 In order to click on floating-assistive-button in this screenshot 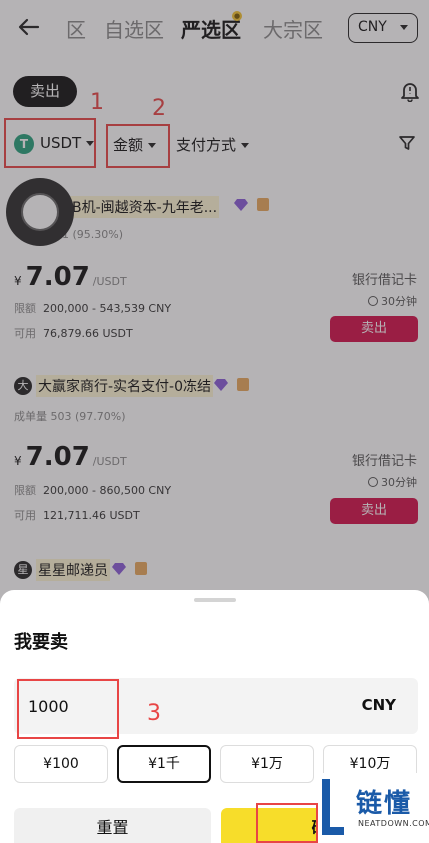, I will do `click(40, 212)`.